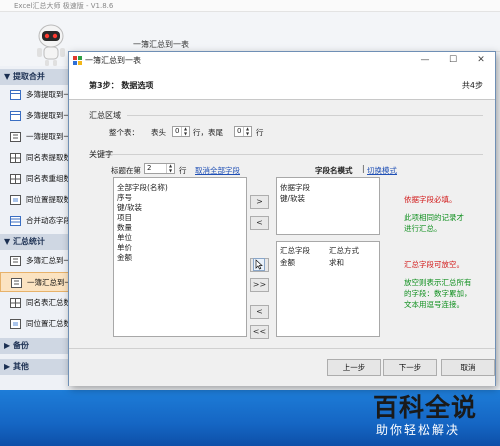  Describe the element at coordinates (51, 45) in the screenshot. I see `robot-mascot-icon` at that location.